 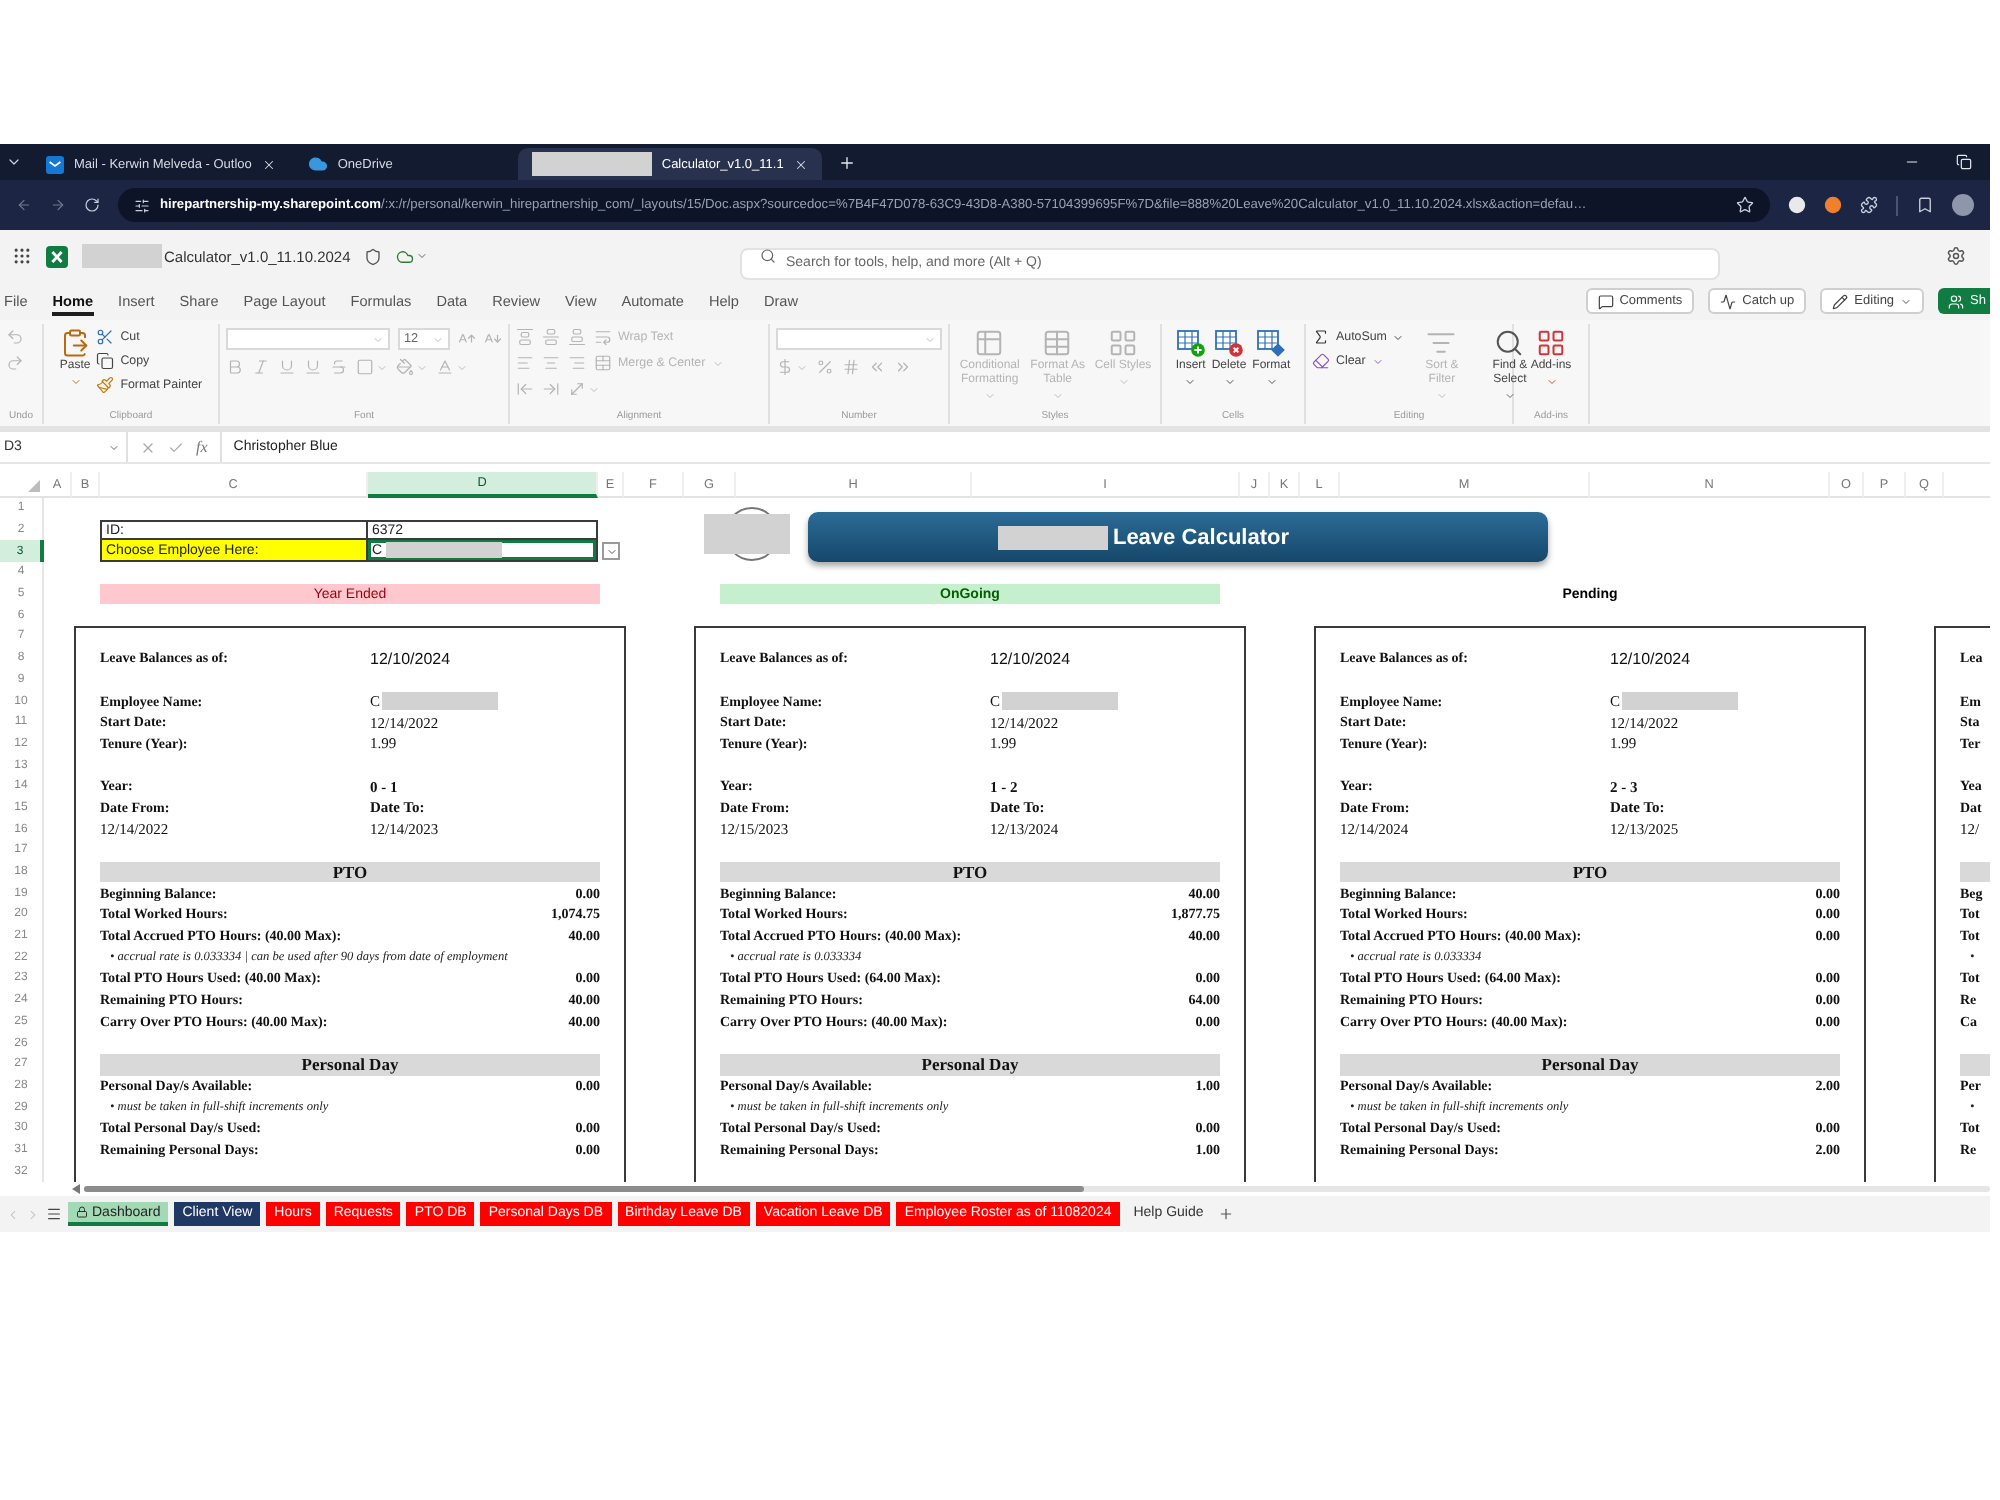 What do you see at coordinates (13, 1214) in the screenshot?
I see `chevron-left-icon` at bounding box center [13, 1214].